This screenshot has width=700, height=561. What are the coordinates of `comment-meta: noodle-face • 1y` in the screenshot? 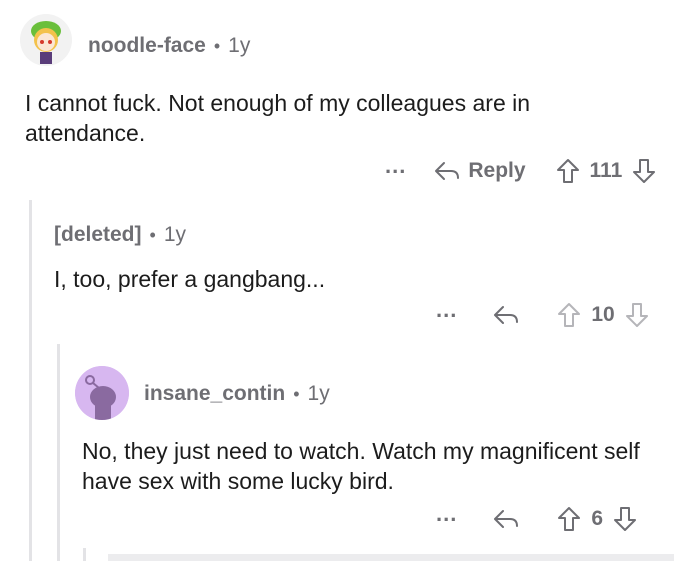 It's located at (169, 46).